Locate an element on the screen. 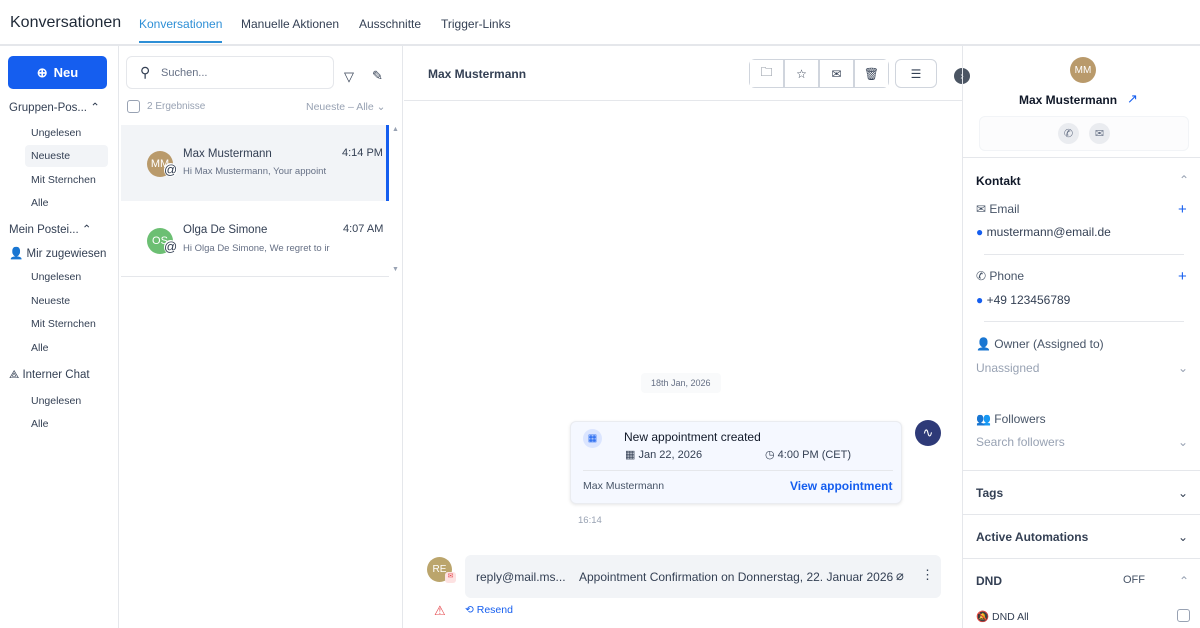 This screenshot has height=628, width=1200. assigned-newest: Neueste is located at coordinates (50, 301).